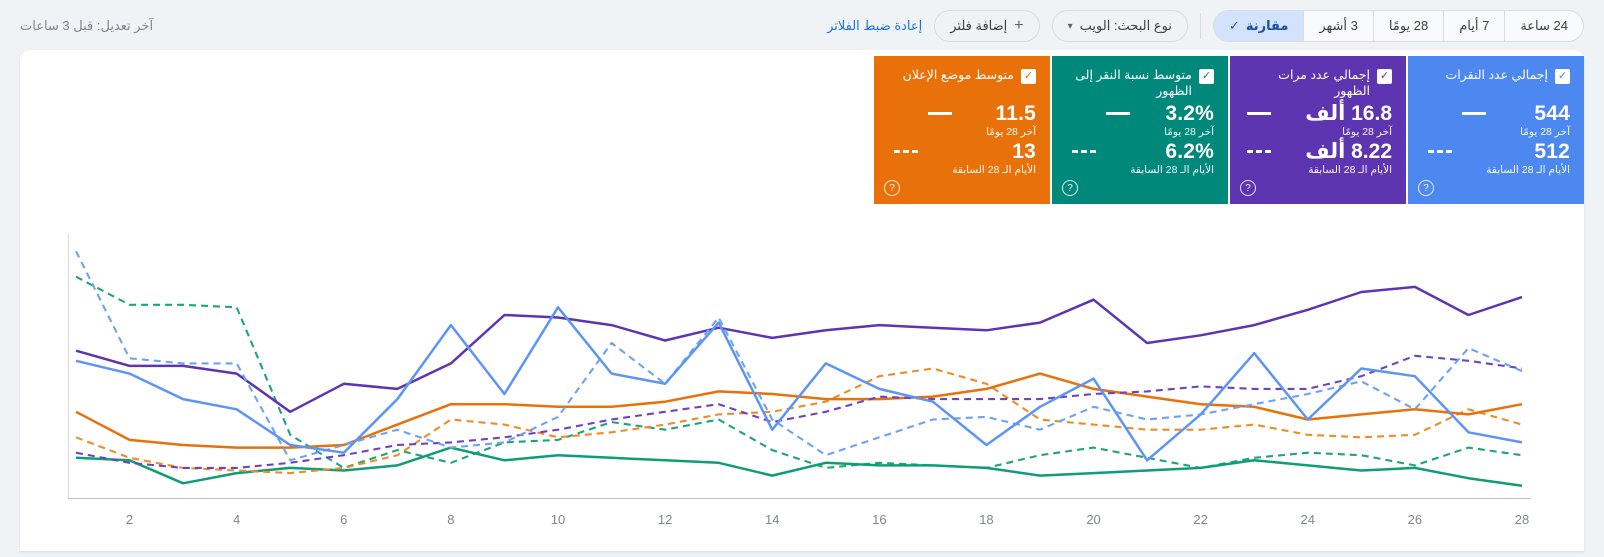 This screenshot has height=557, width=1604. What do you see at coordinates (237, 519) in the screenshot?
I see `x-tick-label: 4` at bounding box center [237, 519].